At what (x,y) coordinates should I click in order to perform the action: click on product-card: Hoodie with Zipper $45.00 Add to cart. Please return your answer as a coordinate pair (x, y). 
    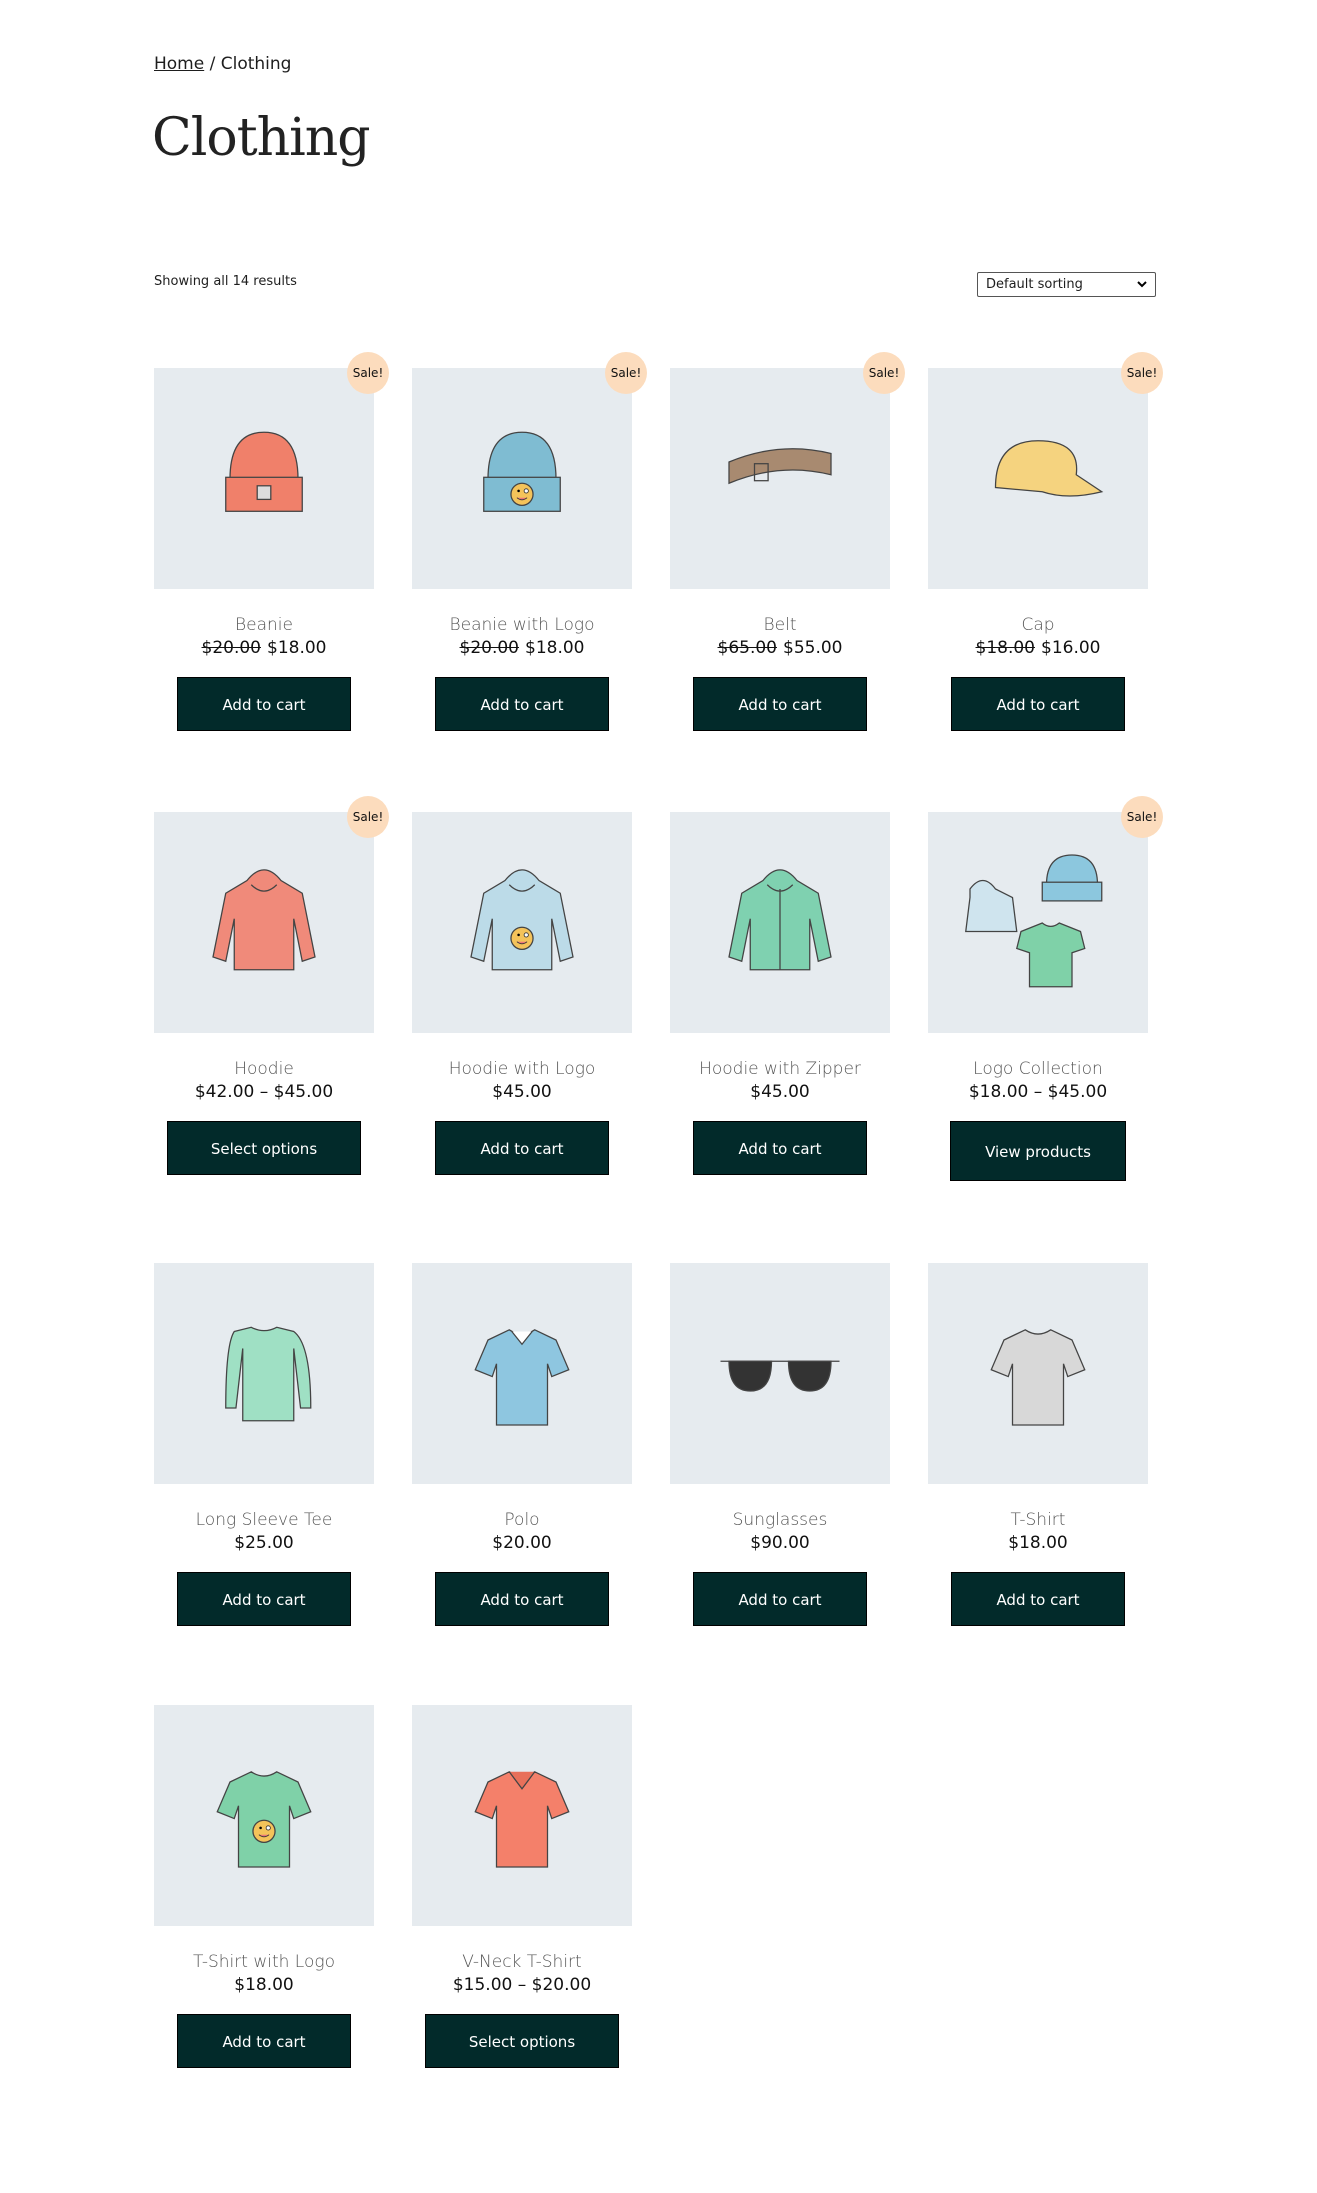
    Looking at the image, I should click on (780, 1037).